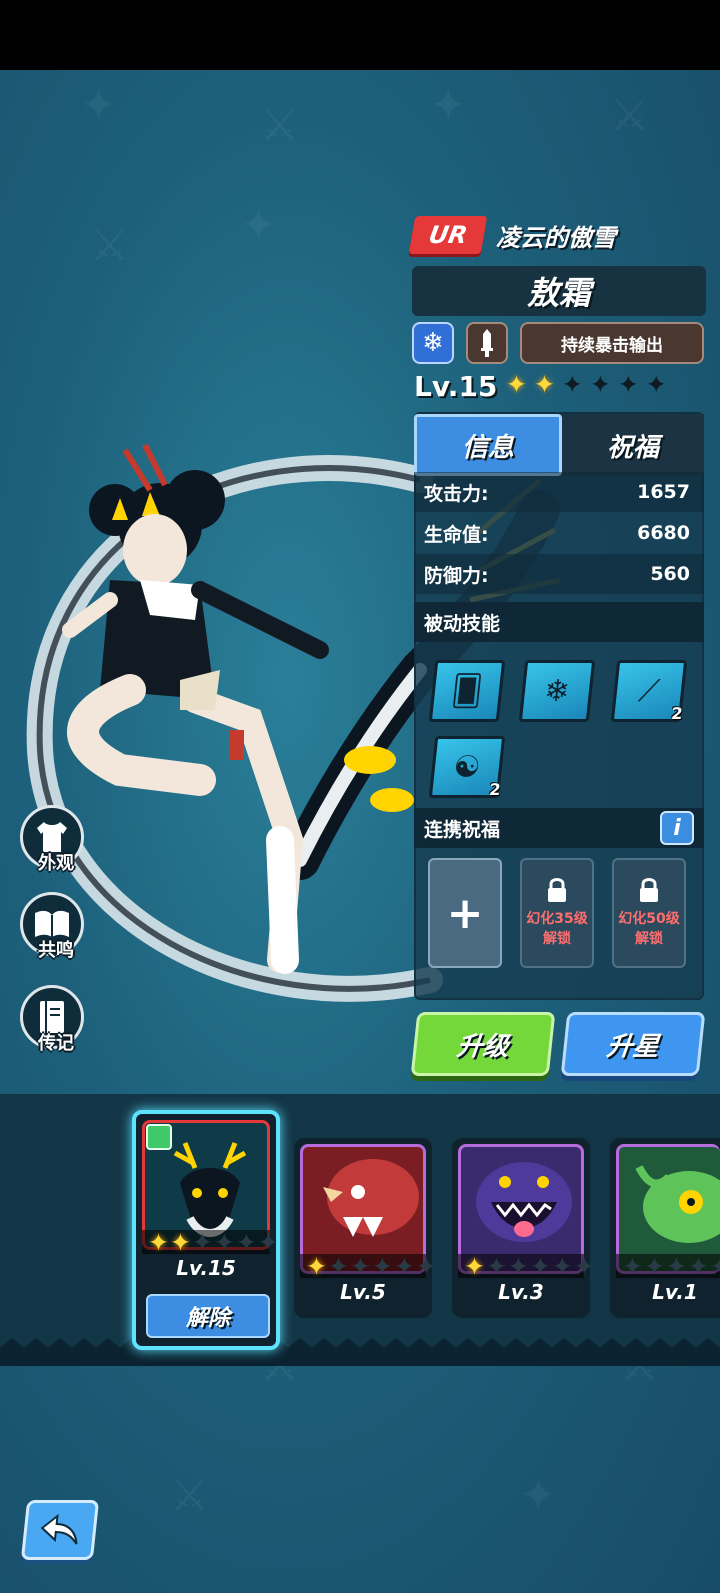 This screenshot has width=720, height=1593. What do you see at coordinates (488, 445) in the screenshot?
I see `tab-info: 信息` at bounding box center [488, 445].